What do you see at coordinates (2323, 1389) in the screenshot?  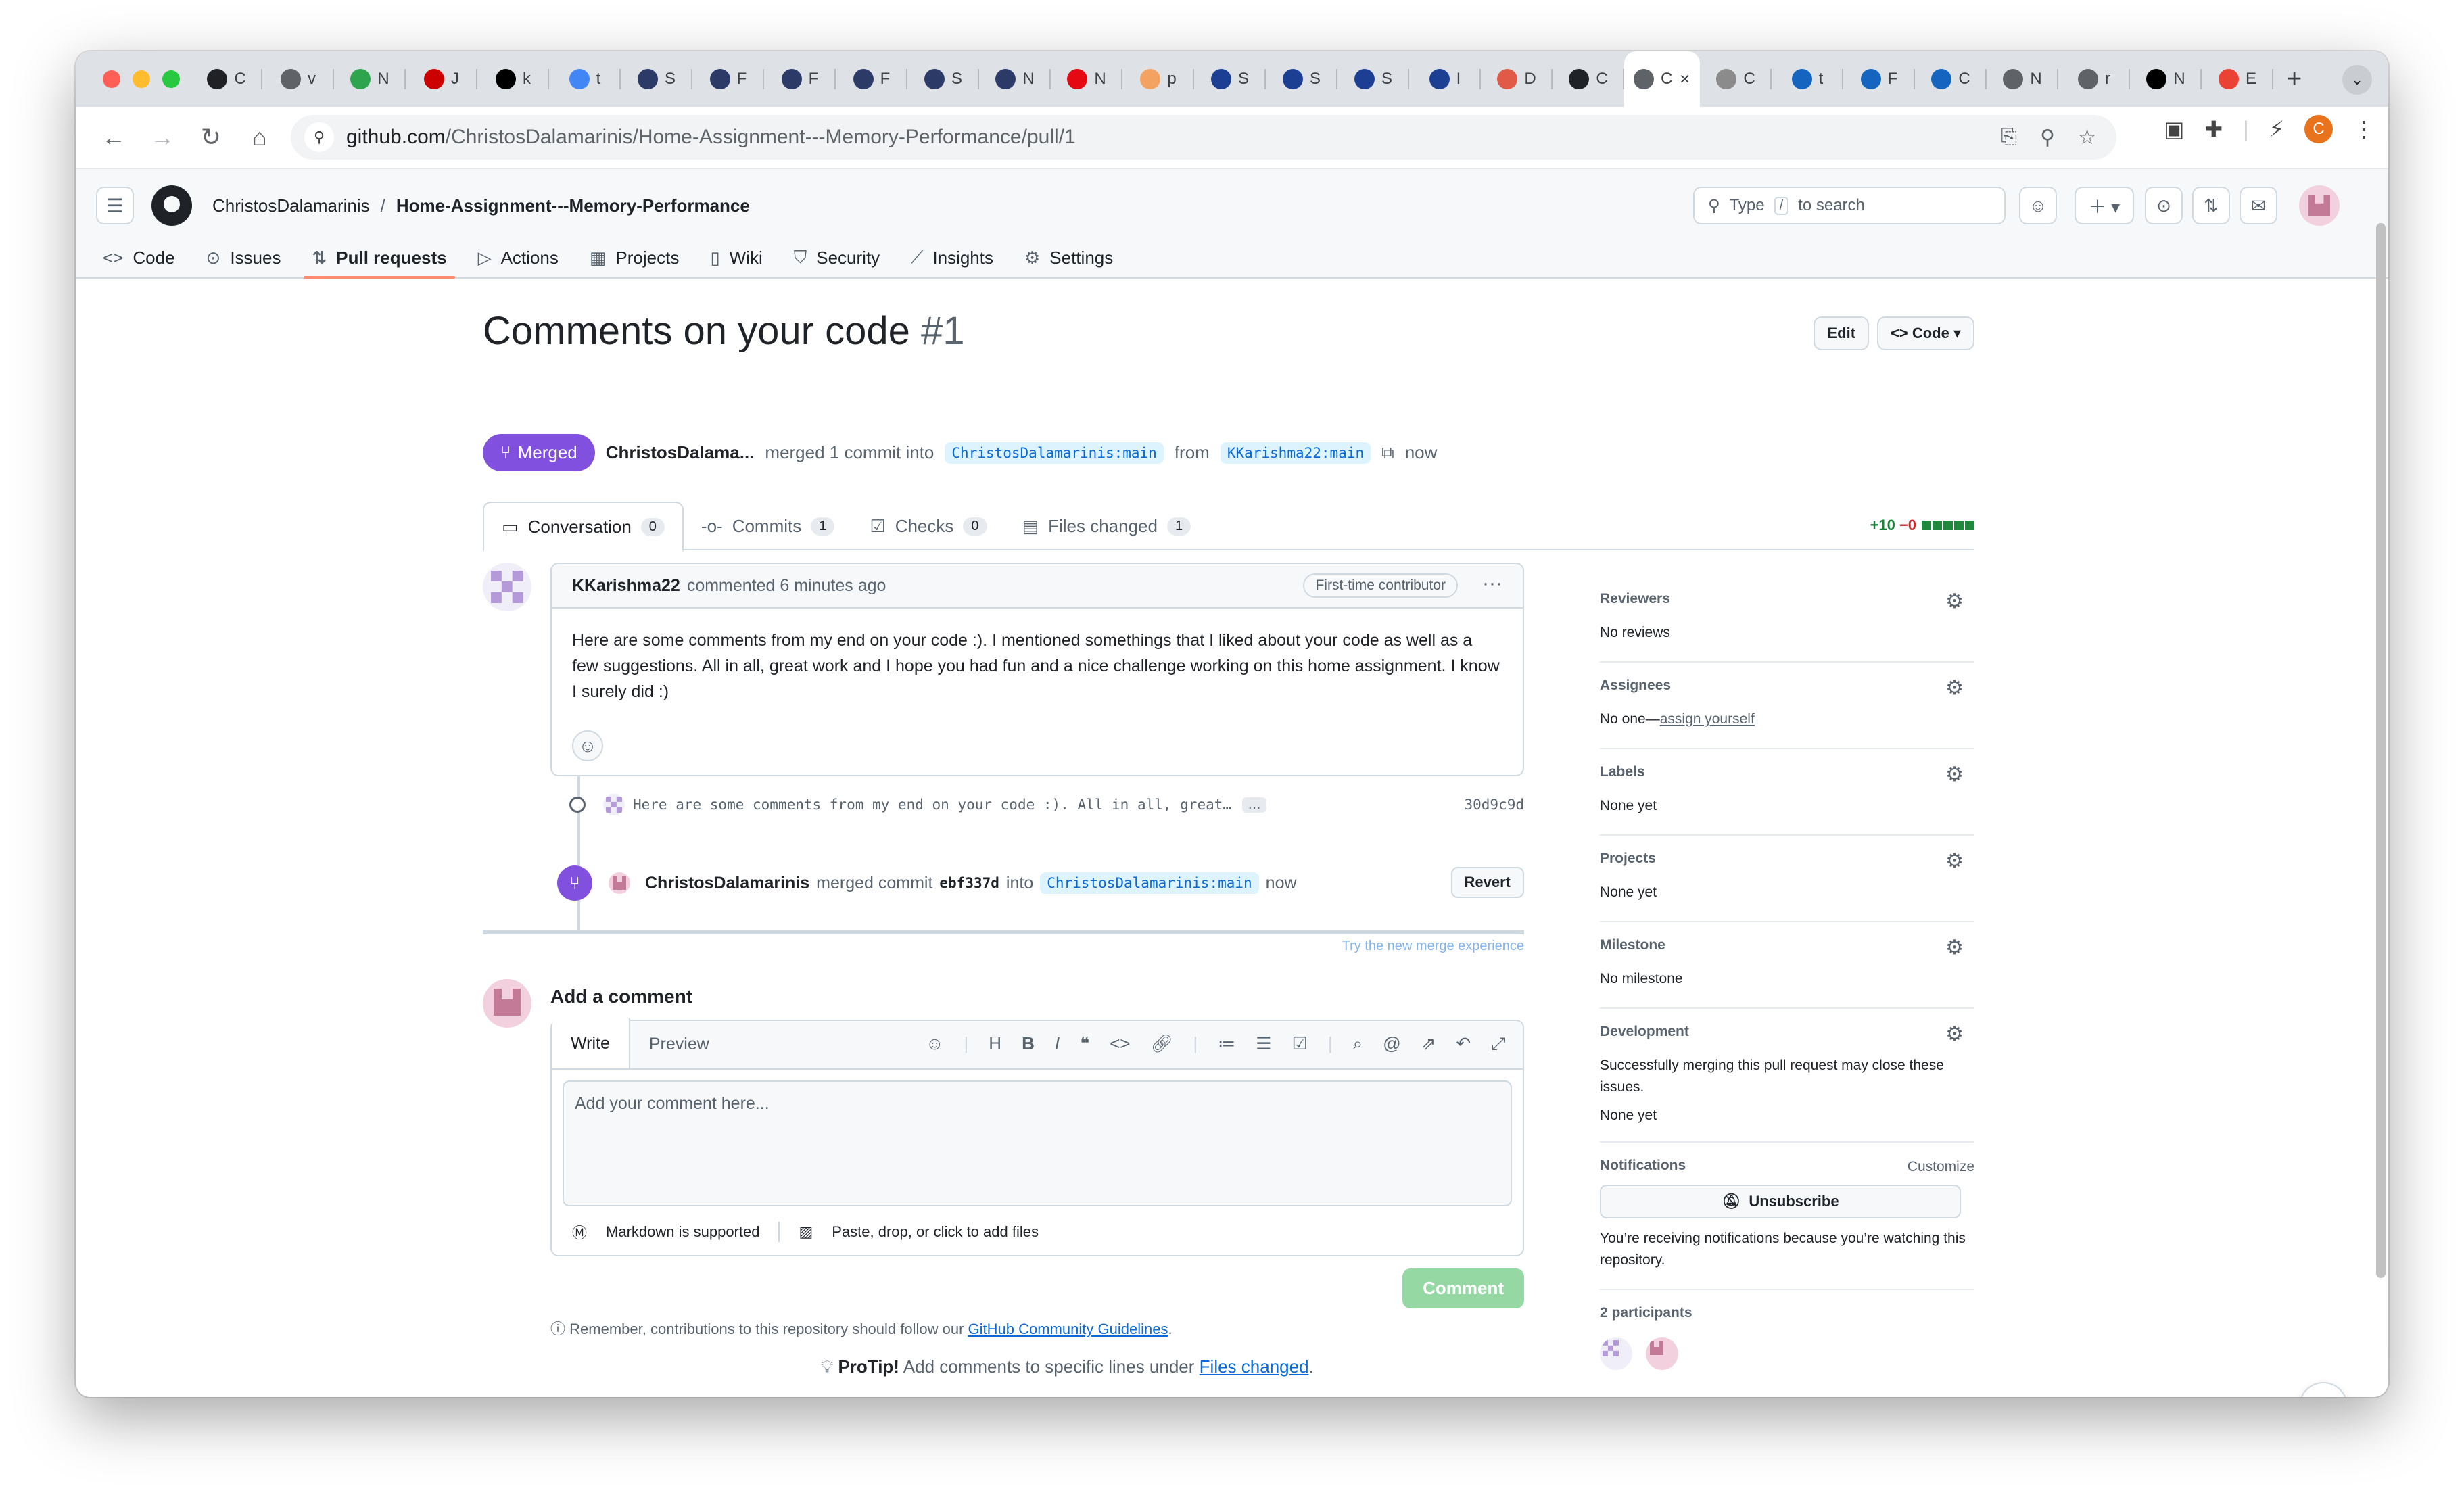 I see `copilot-chat-icon: ☺` at bounding box center [2323, 1389].